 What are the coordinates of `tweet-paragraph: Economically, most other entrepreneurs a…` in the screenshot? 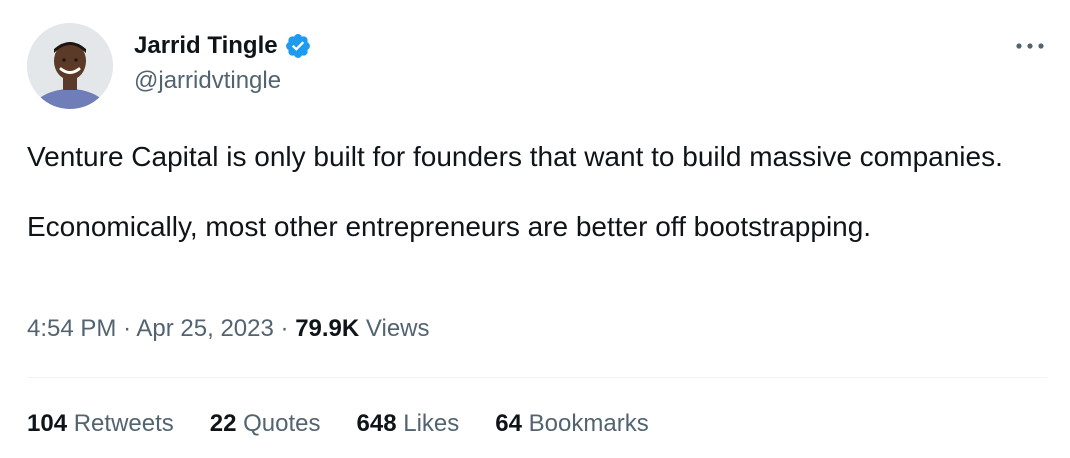 It's located at (449, 226).